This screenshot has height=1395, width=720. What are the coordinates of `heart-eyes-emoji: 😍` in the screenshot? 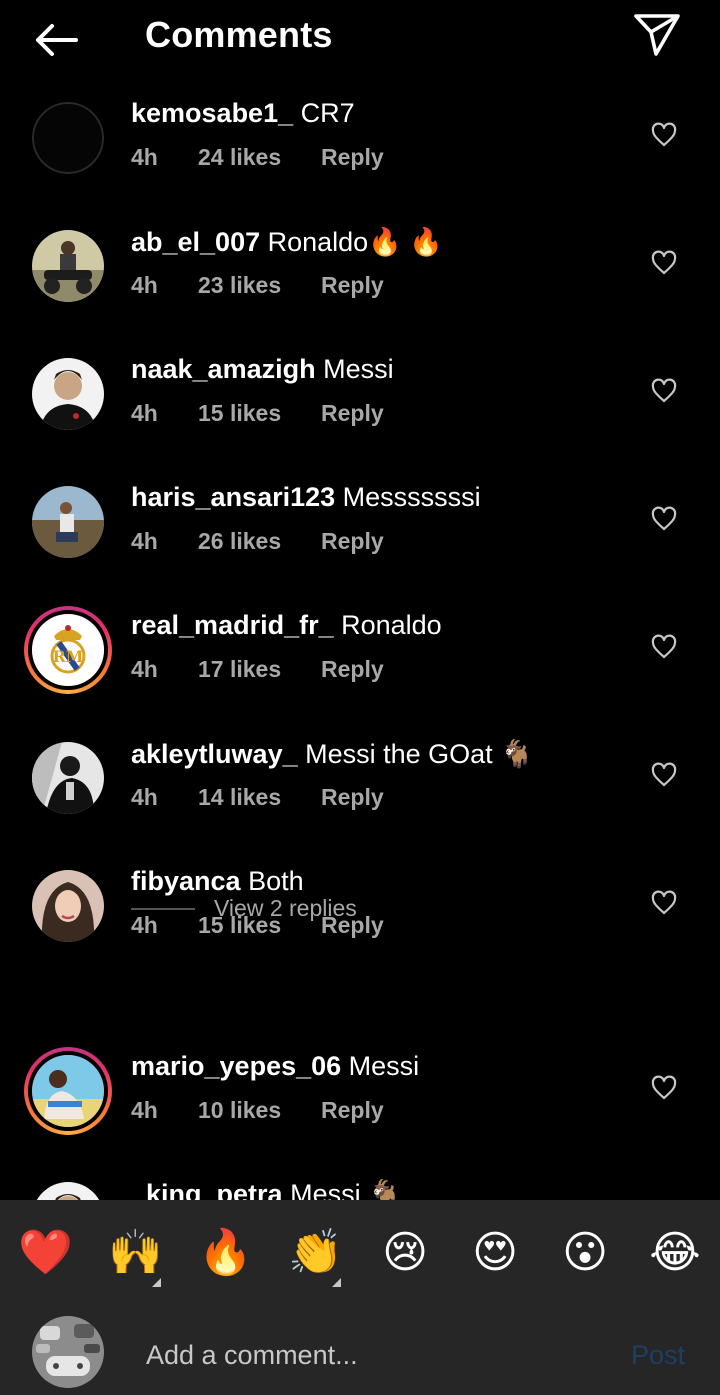 It's located at (495, 1253).